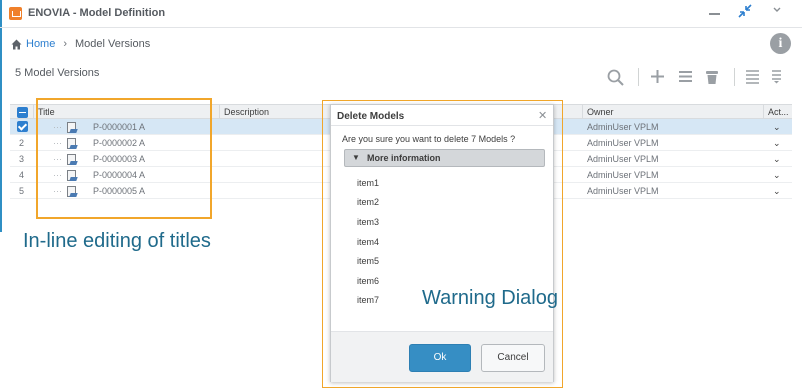  What do you see at coordinates (97, 13) in the screenshot?
I see `app-title: ENOVIA - Model Definition` at bounding box center [97, 13].